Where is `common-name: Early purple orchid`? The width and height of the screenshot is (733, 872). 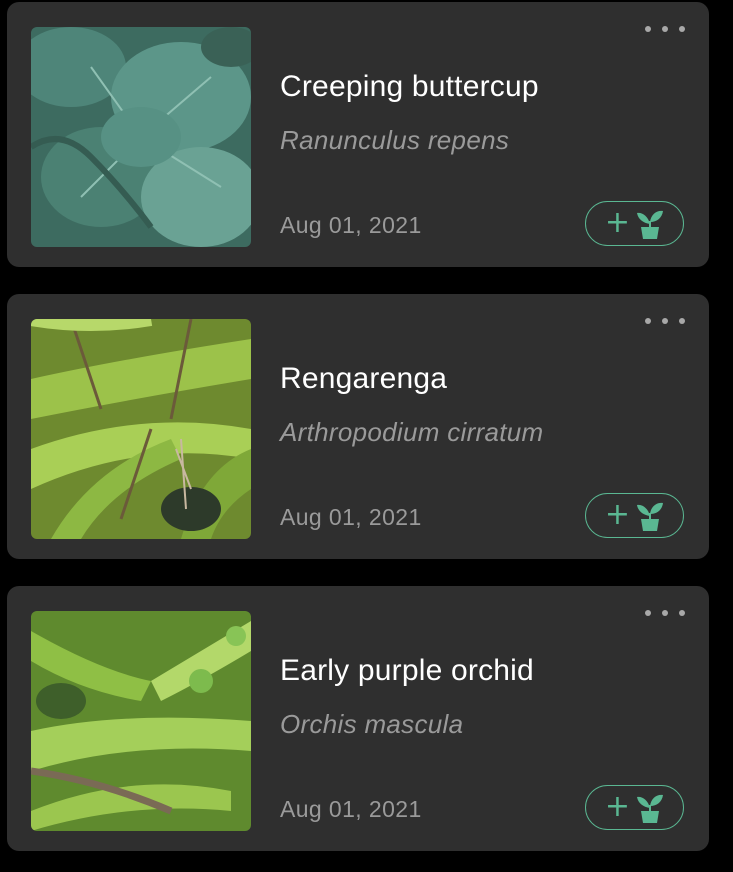 common-name: Early purple orchid is located at coordinates (407, 670).